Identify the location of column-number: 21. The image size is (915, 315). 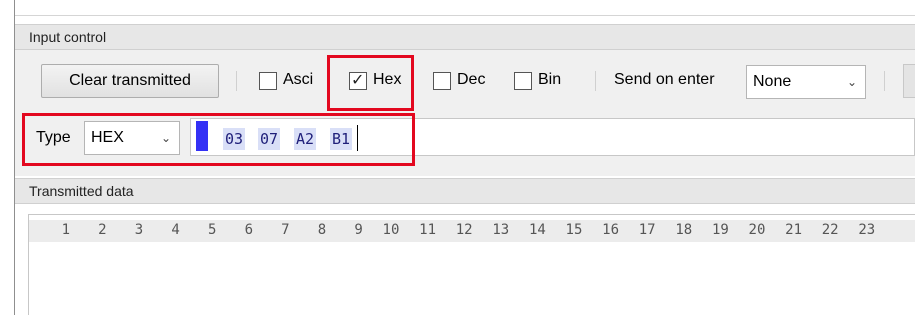
(793, 230).